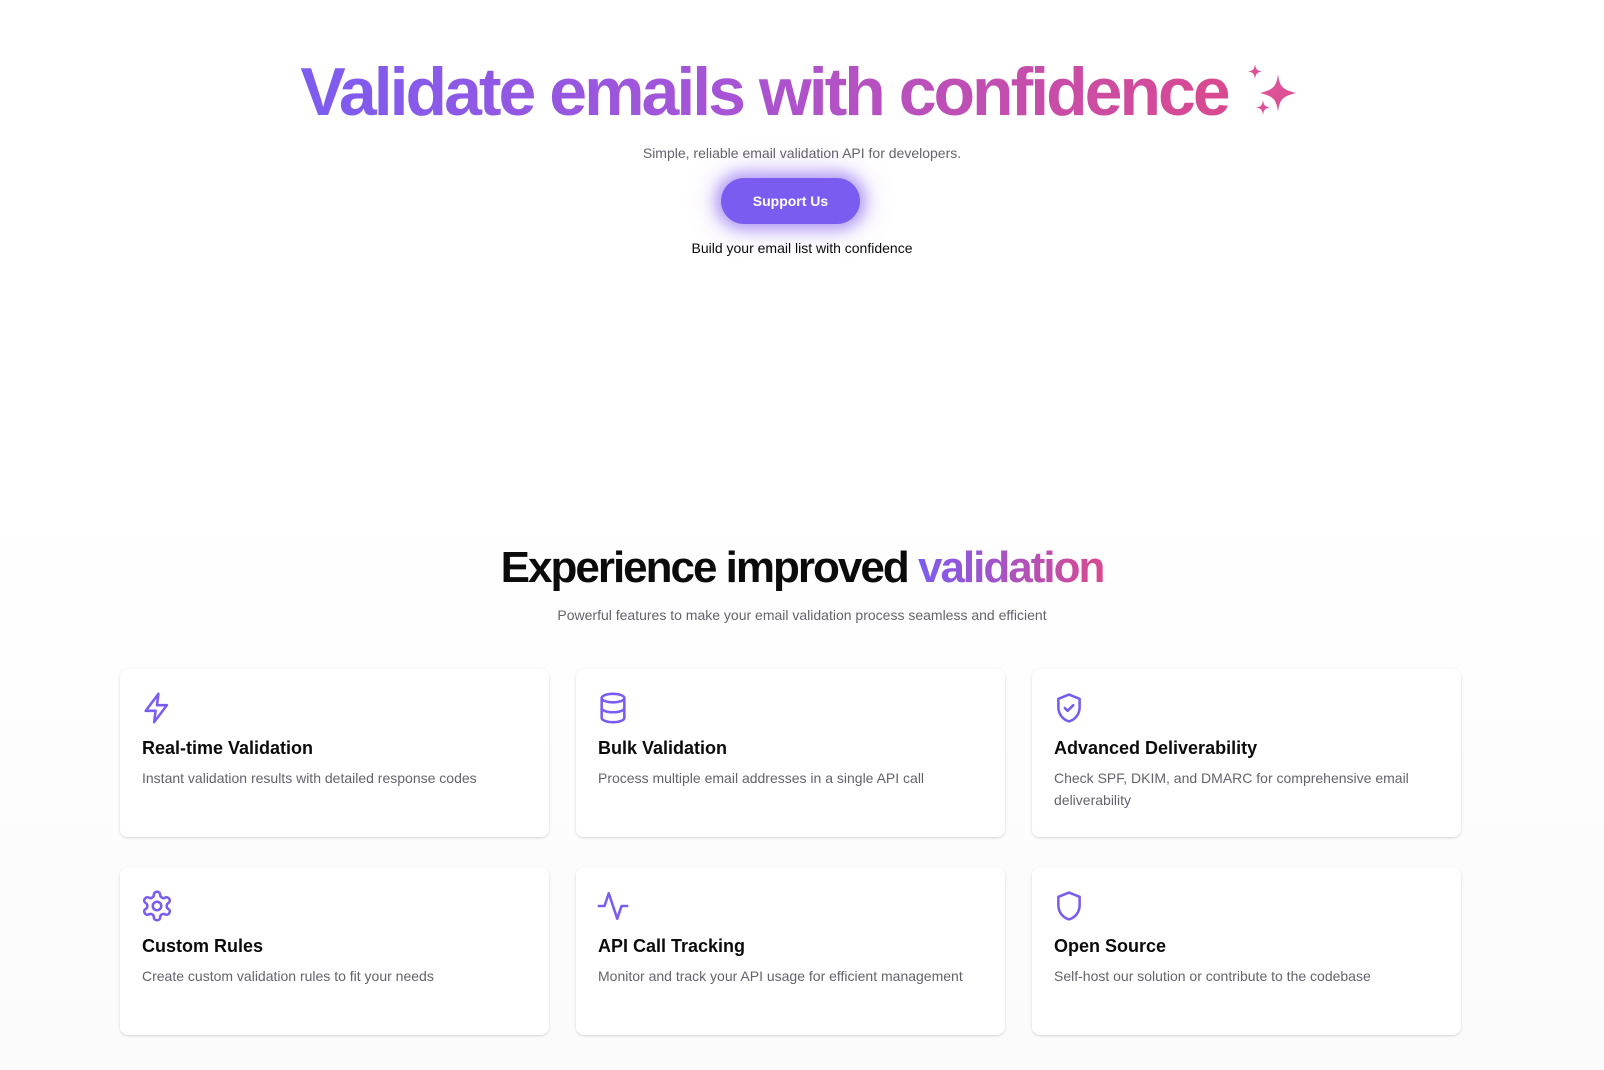 Image resolution: width=1604 pixels, height=1070 pixels. I want to click on support-us-button: Support Us, so click(790, 201).